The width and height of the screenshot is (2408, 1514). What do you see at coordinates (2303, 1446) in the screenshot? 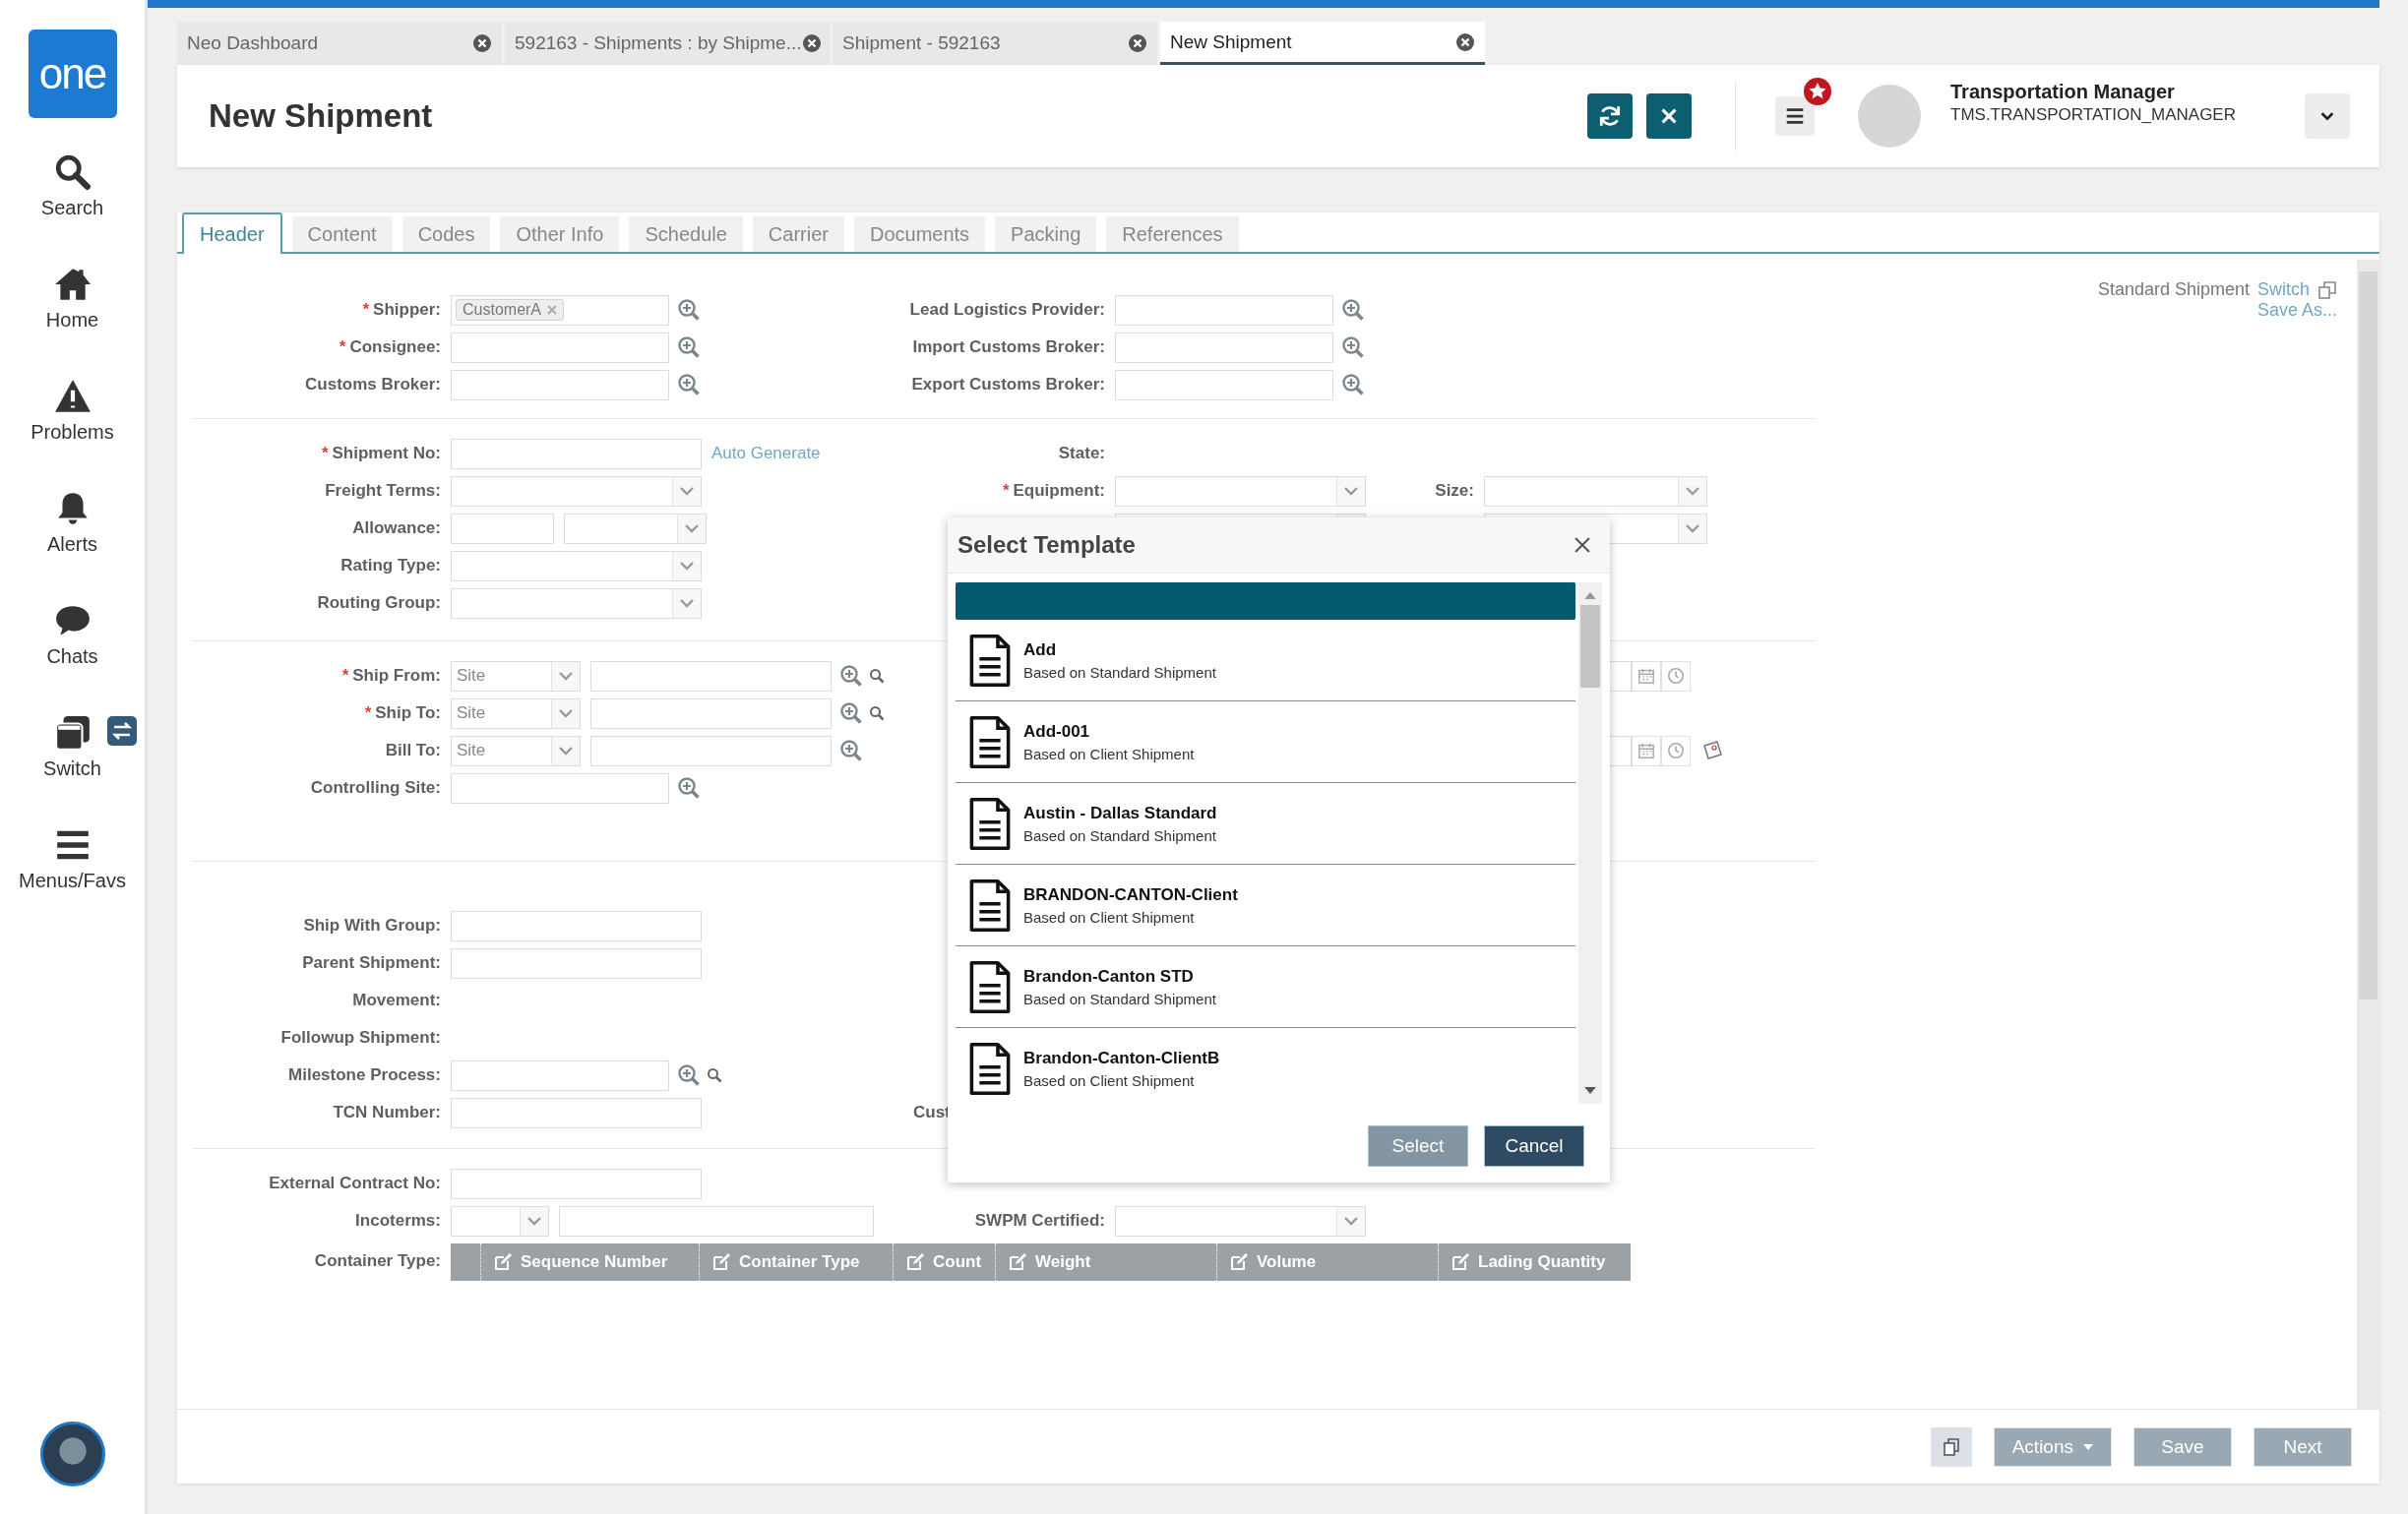
I see `footer-button: Next` at bounding box center [2303, 1446].